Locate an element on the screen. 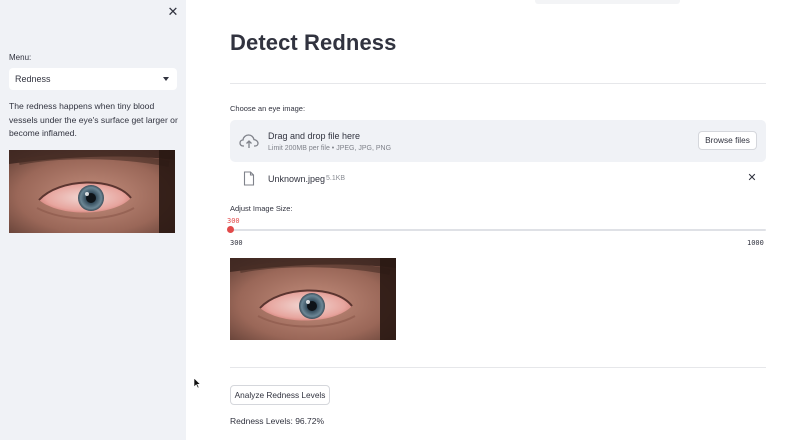 The height and width of the screenshot is (440, 806). menu-select-value: Redness is located at coordinates (33, 79).